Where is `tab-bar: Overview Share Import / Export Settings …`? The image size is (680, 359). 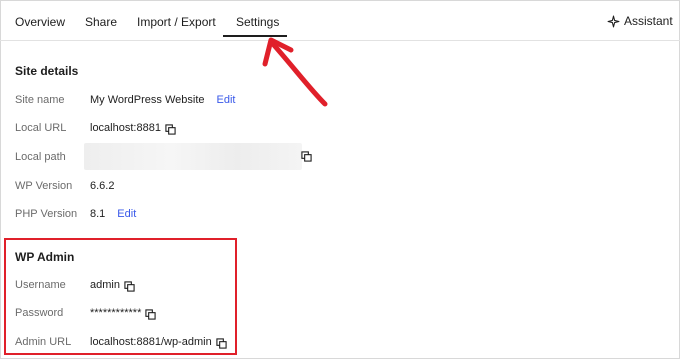 tab-bar: Overview Share Import / Export Settings … is located at coordinates (340, 20).